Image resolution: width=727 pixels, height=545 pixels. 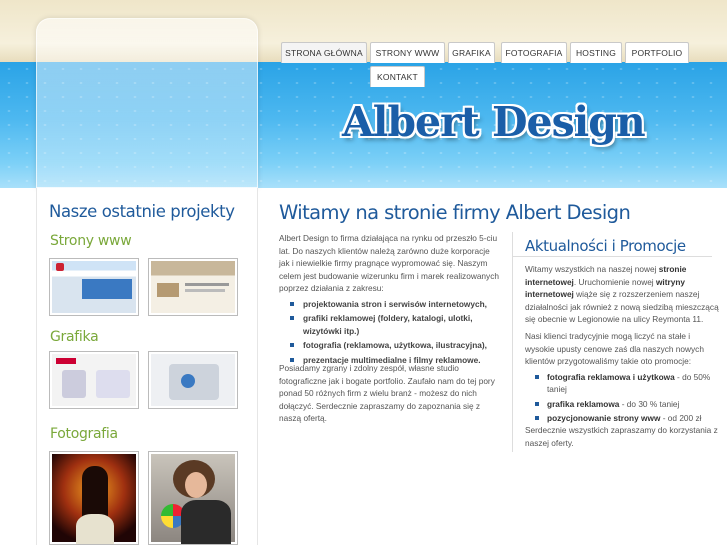 What do you see at coordinates (494, 122) in the screenshot?
I see `site-logo: Albert Design` at bounding box center [494, 122].